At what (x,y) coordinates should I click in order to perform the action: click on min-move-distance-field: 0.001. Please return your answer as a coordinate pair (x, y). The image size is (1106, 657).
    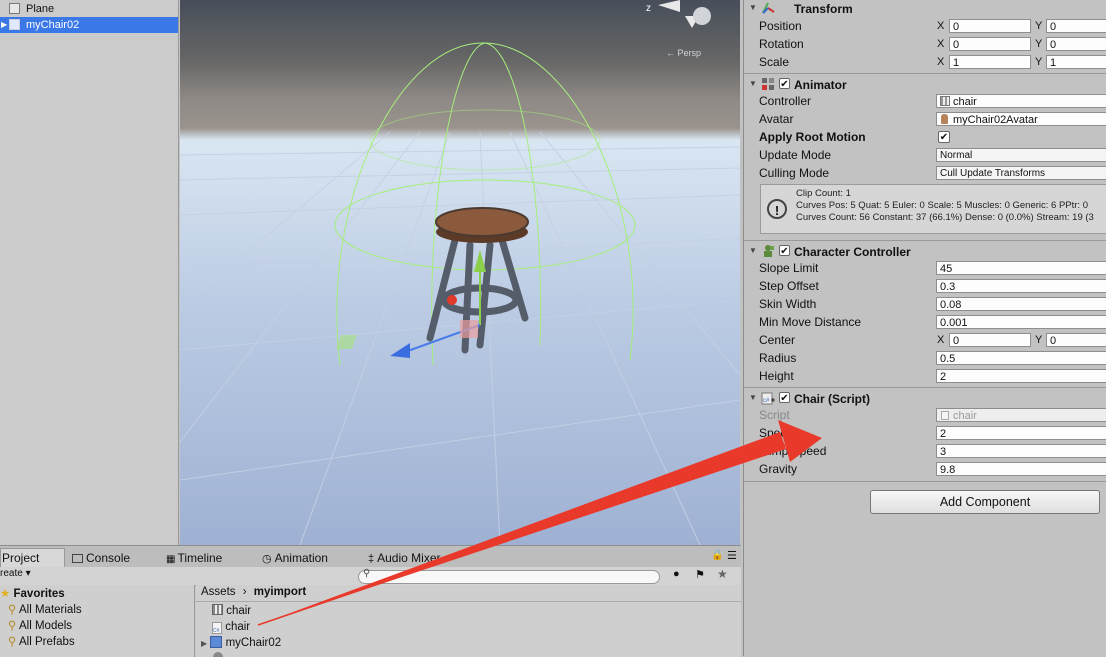
    Looking at the image, I should click on (1021, 322).